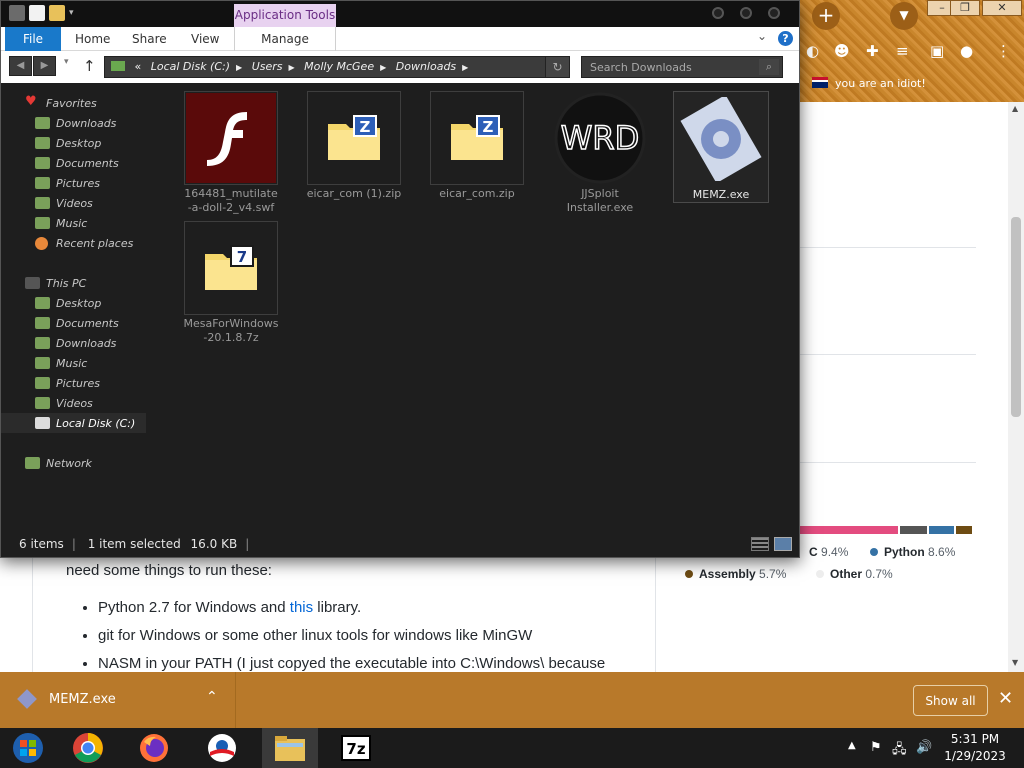  I want to click on volume-icon: 🔊, so click(924, 747).